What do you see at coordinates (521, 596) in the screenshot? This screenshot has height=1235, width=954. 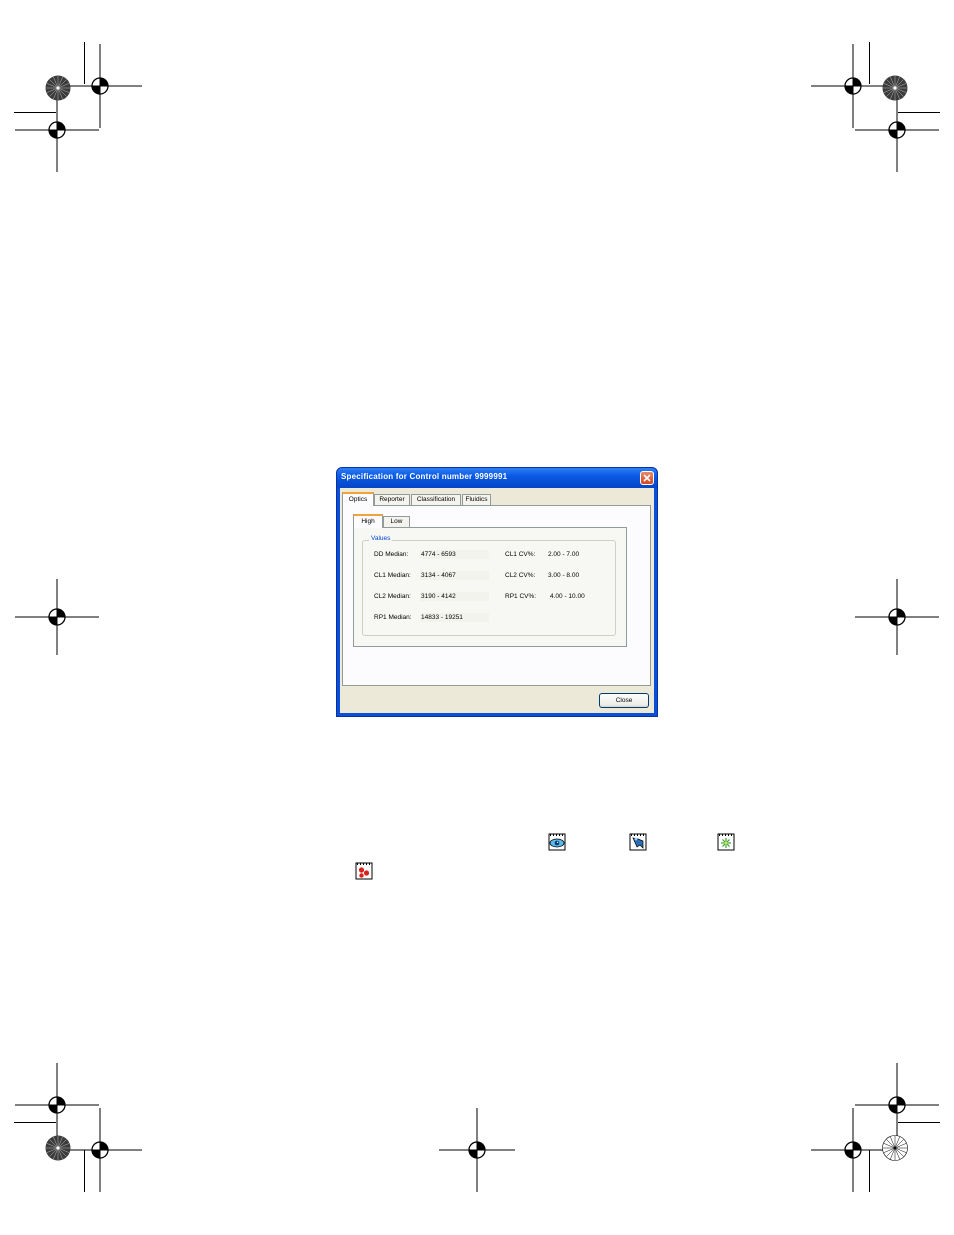 I see `rp1-cv-label: RP1 CV%:` at bounding box center [521, 596].